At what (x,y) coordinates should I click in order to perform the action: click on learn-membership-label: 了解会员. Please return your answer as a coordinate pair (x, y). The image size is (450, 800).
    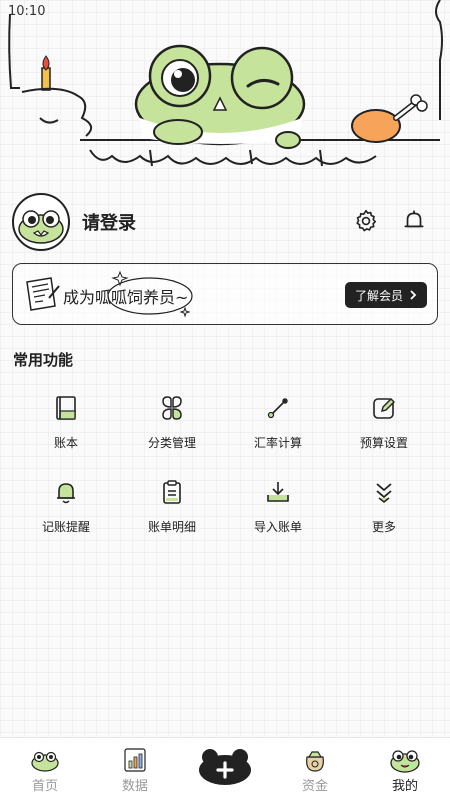
    Looking at the image, I should click on (378, 295).